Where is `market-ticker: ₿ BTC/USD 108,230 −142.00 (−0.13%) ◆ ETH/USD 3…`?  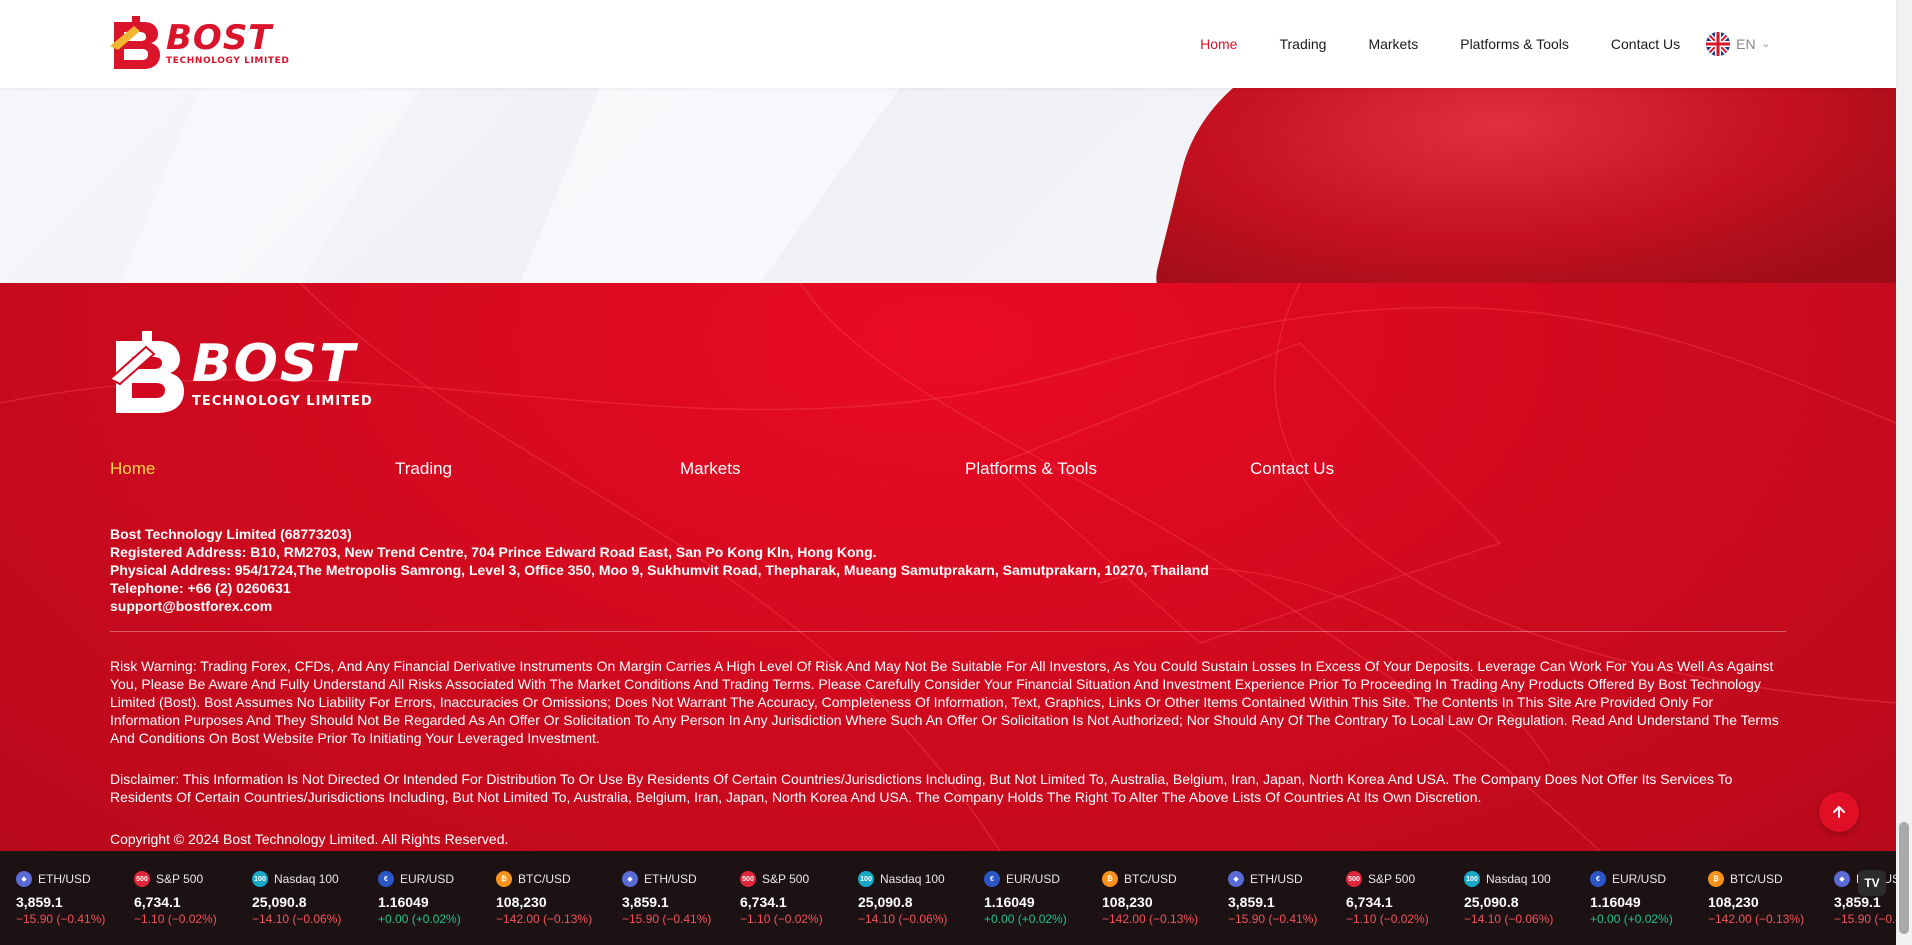 market-ticker: ₿ BTC/USD 108,230 −142.00 (−0.13%) ◆ ETH/USD 3… is located at coordinates (948, 898).